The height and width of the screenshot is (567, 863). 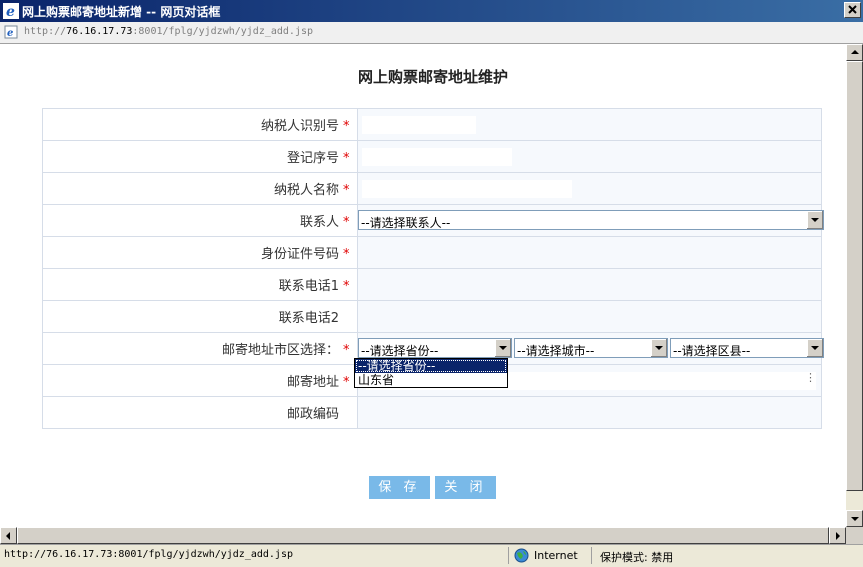 I want to click on city-select: --请选择城市--, so click(x=591, y=348).